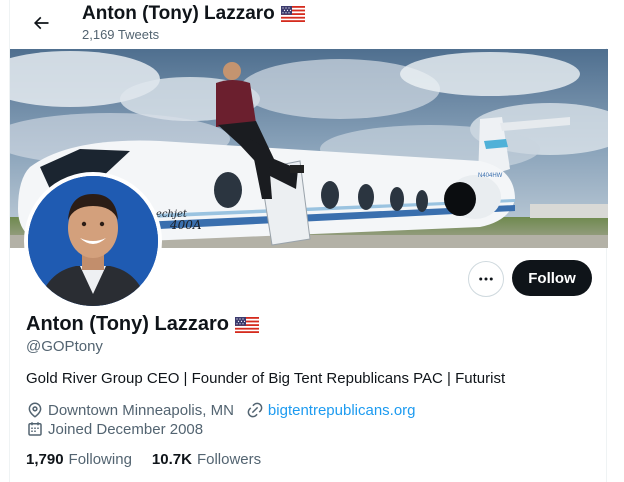 The width and height of the screenshot is (624, 482). I want to click on profile-name-text: Anton (Tony) Lazzaro, so click(127, 324).